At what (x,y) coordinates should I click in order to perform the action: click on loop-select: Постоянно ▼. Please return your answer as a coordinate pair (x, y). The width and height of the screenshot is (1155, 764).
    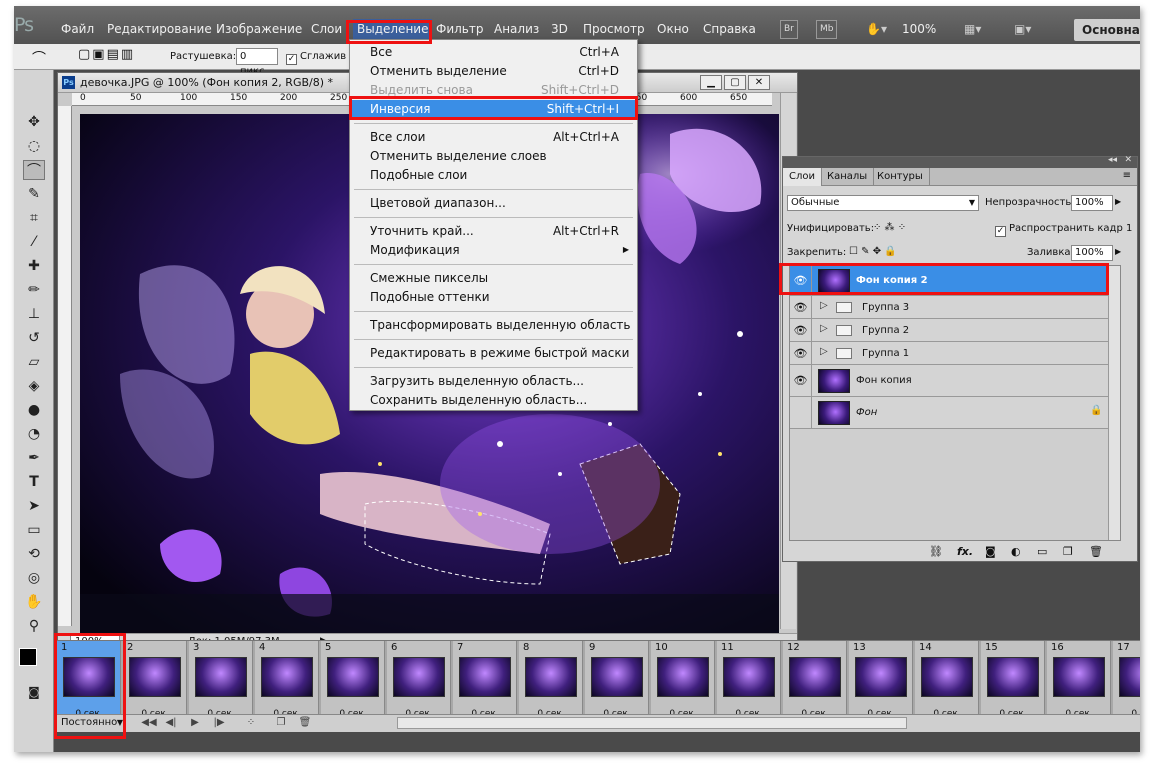
    Looking at the image, I should click on (92, 723).